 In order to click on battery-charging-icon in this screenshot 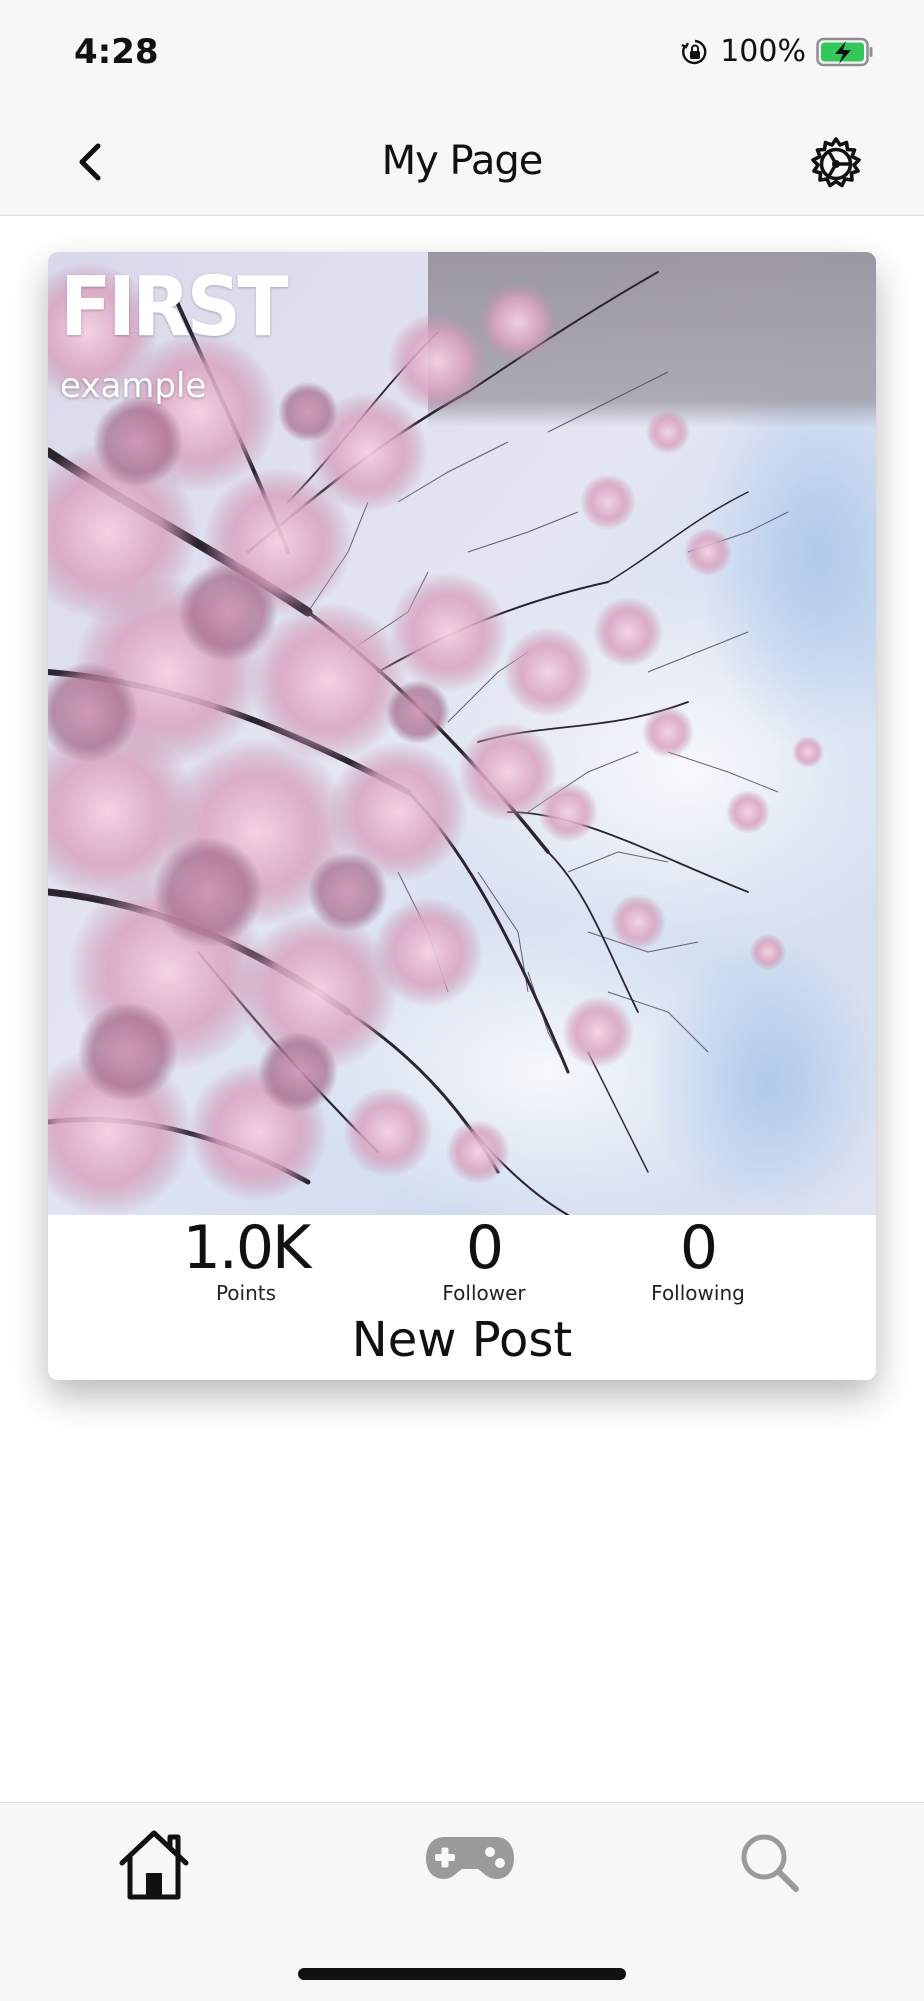, I will do `click(844, 51)`.